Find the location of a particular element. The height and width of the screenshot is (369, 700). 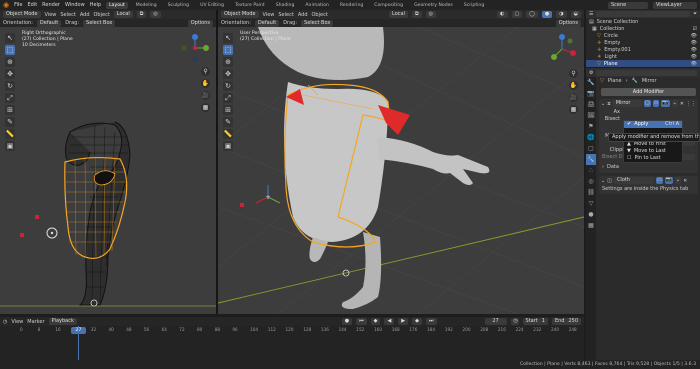

tab-animation: Animation is located at coordinates (316, 5).